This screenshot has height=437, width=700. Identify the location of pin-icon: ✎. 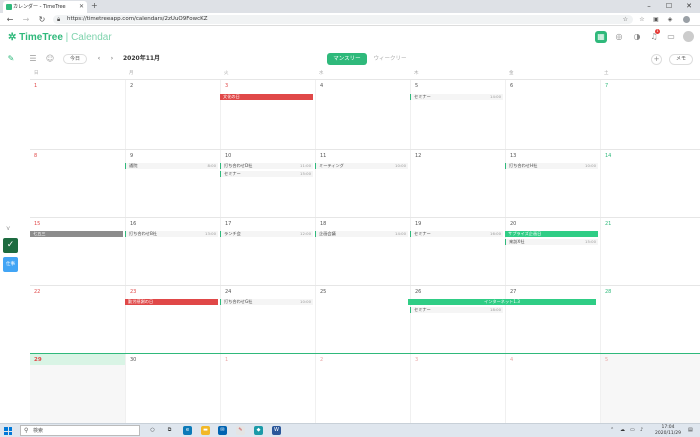
(11, 59).